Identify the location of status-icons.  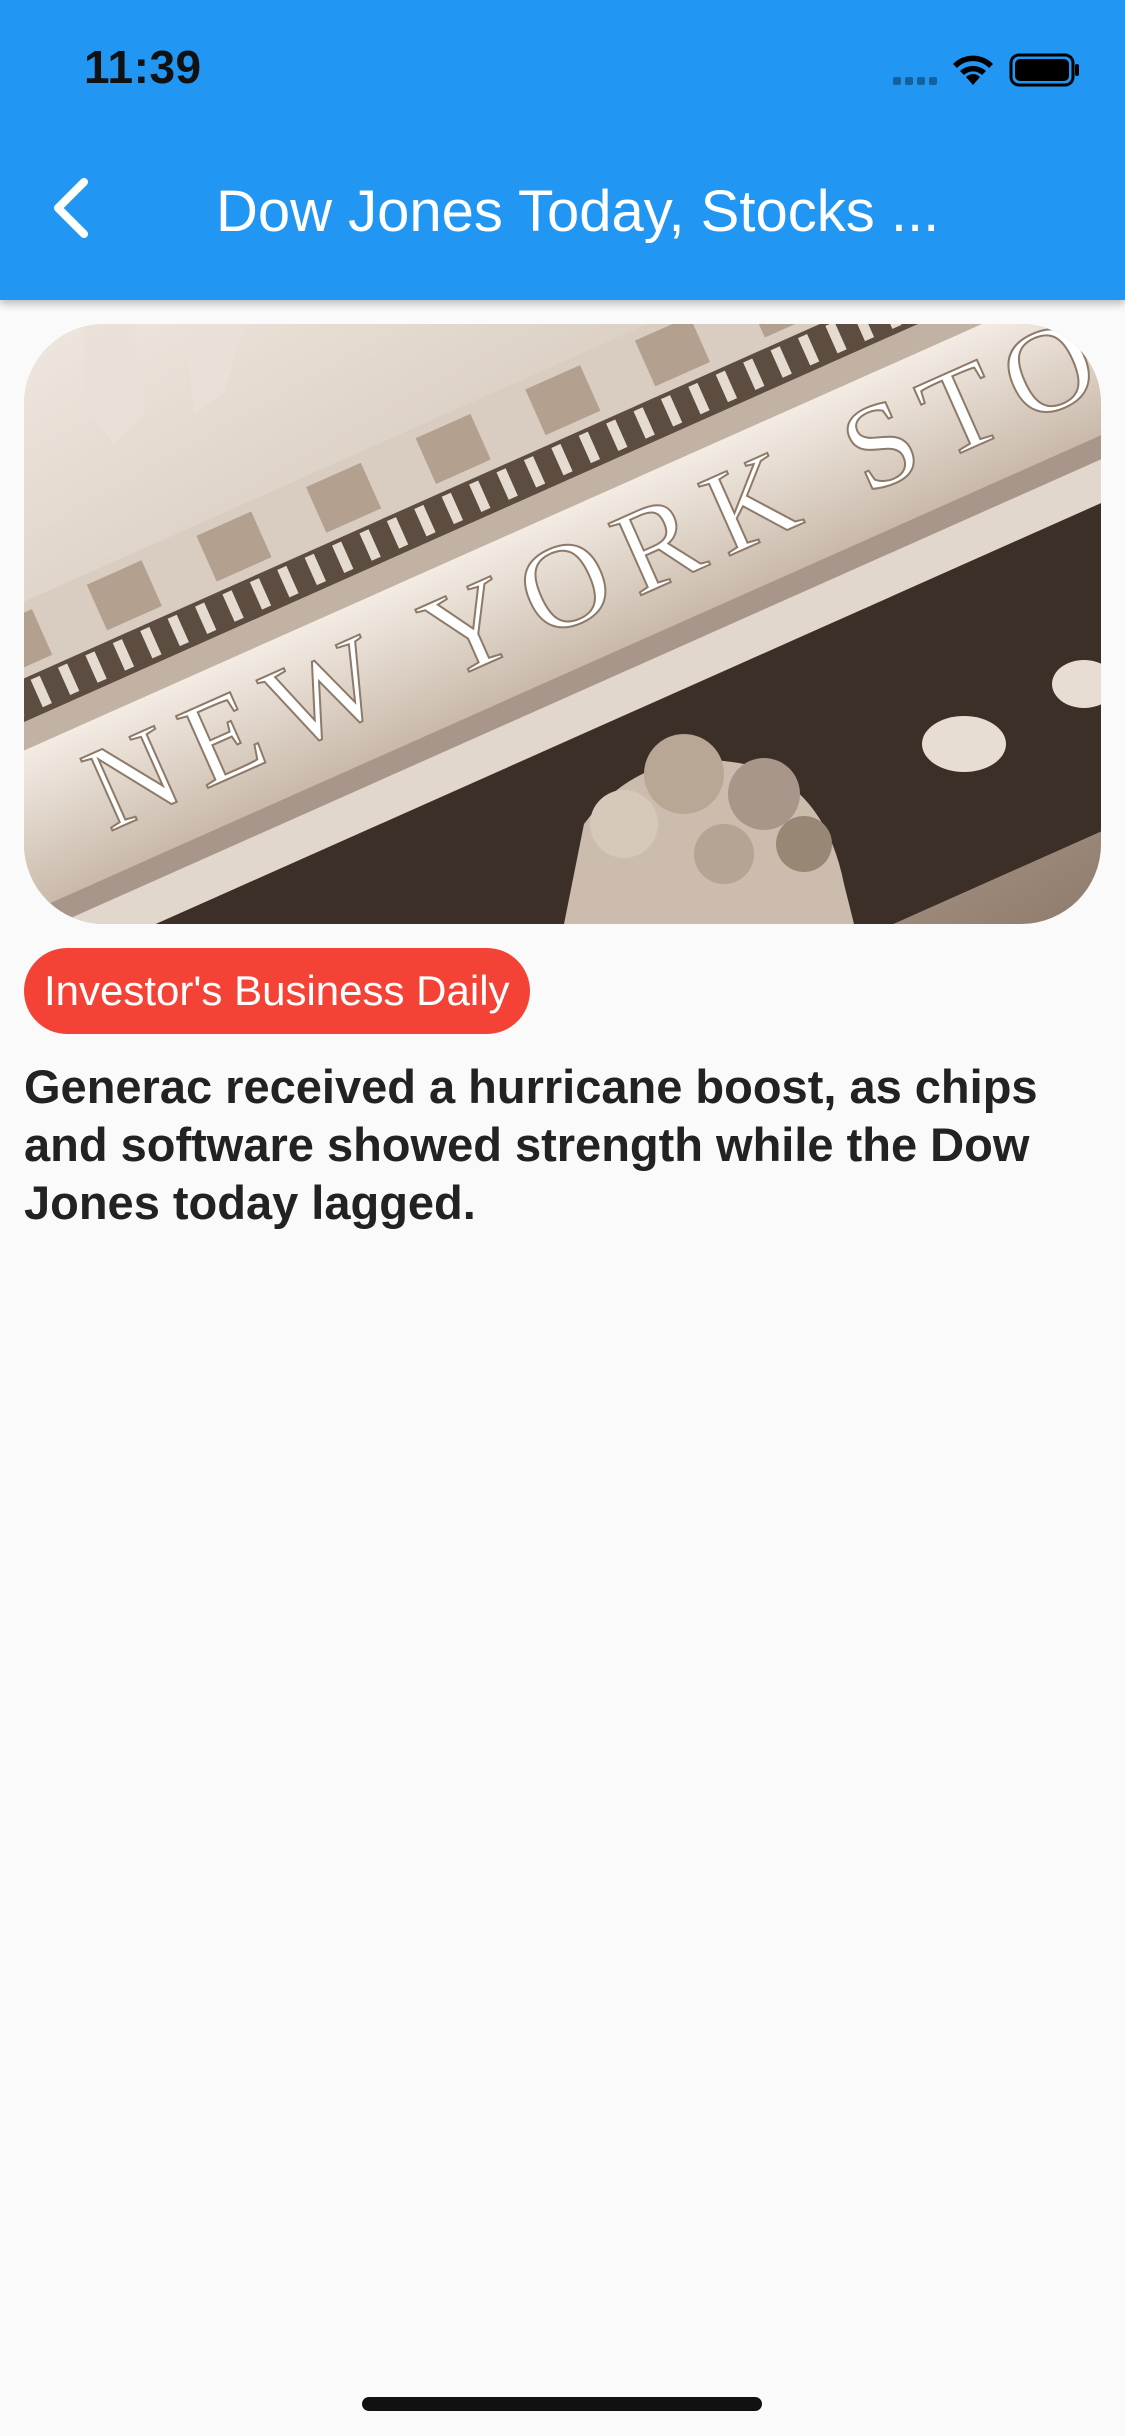
(987, 70).